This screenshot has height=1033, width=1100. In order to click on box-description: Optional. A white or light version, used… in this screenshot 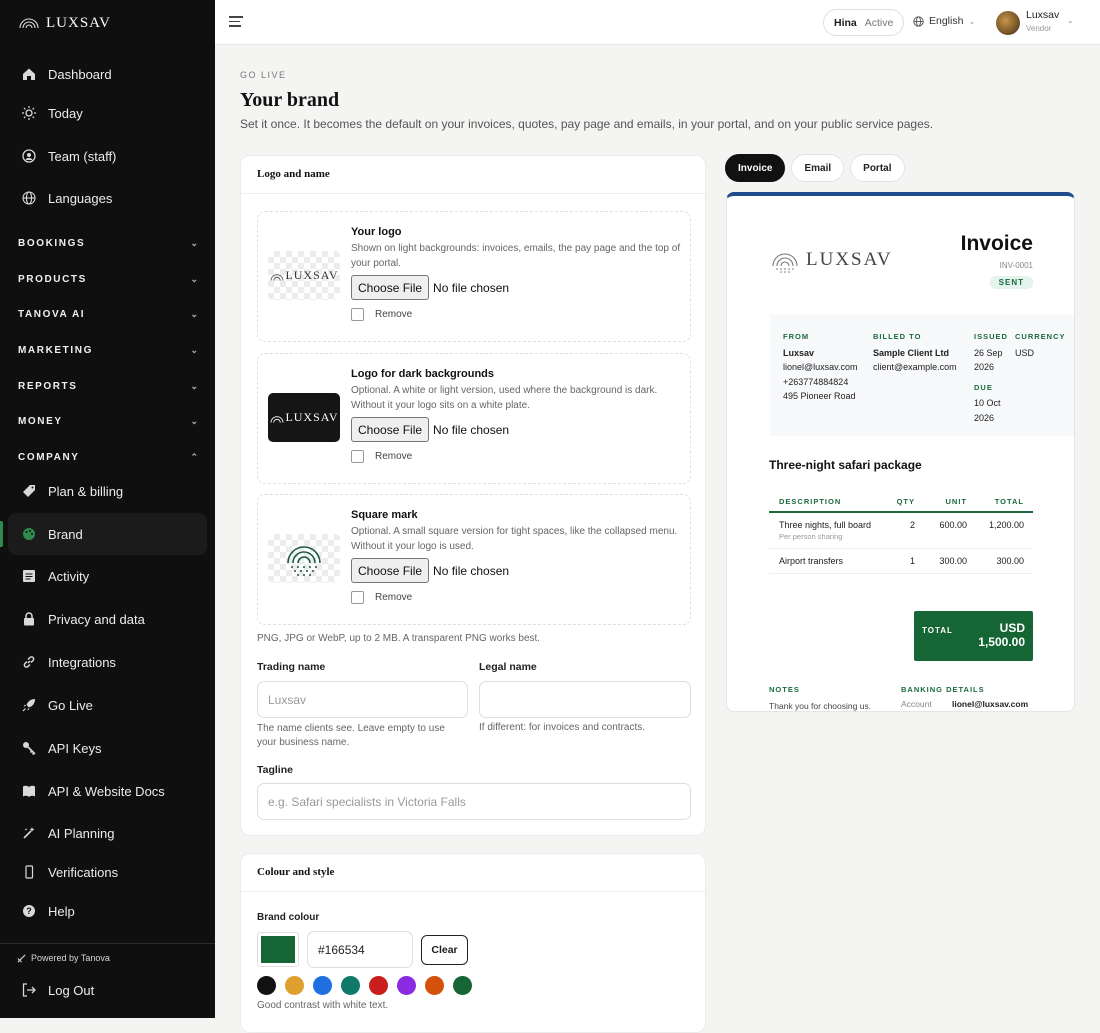, I will do `click(504, 398)`.